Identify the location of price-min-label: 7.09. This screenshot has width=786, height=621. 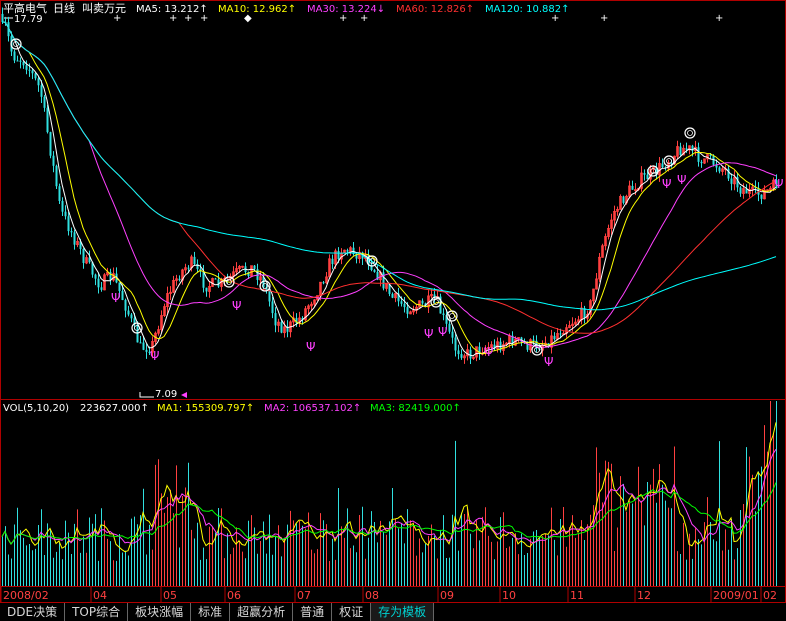
(166, 394).